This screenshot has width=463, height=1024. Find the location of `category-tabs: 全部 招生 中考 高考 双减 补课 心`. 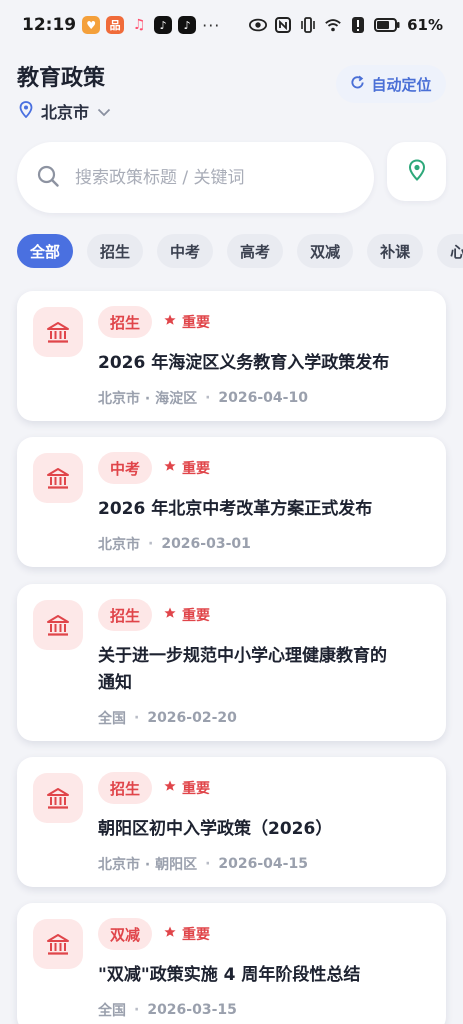

category-tabs: 全部 招生 中考 高考 双减 补课 心 is located at coordinates (240, 251).